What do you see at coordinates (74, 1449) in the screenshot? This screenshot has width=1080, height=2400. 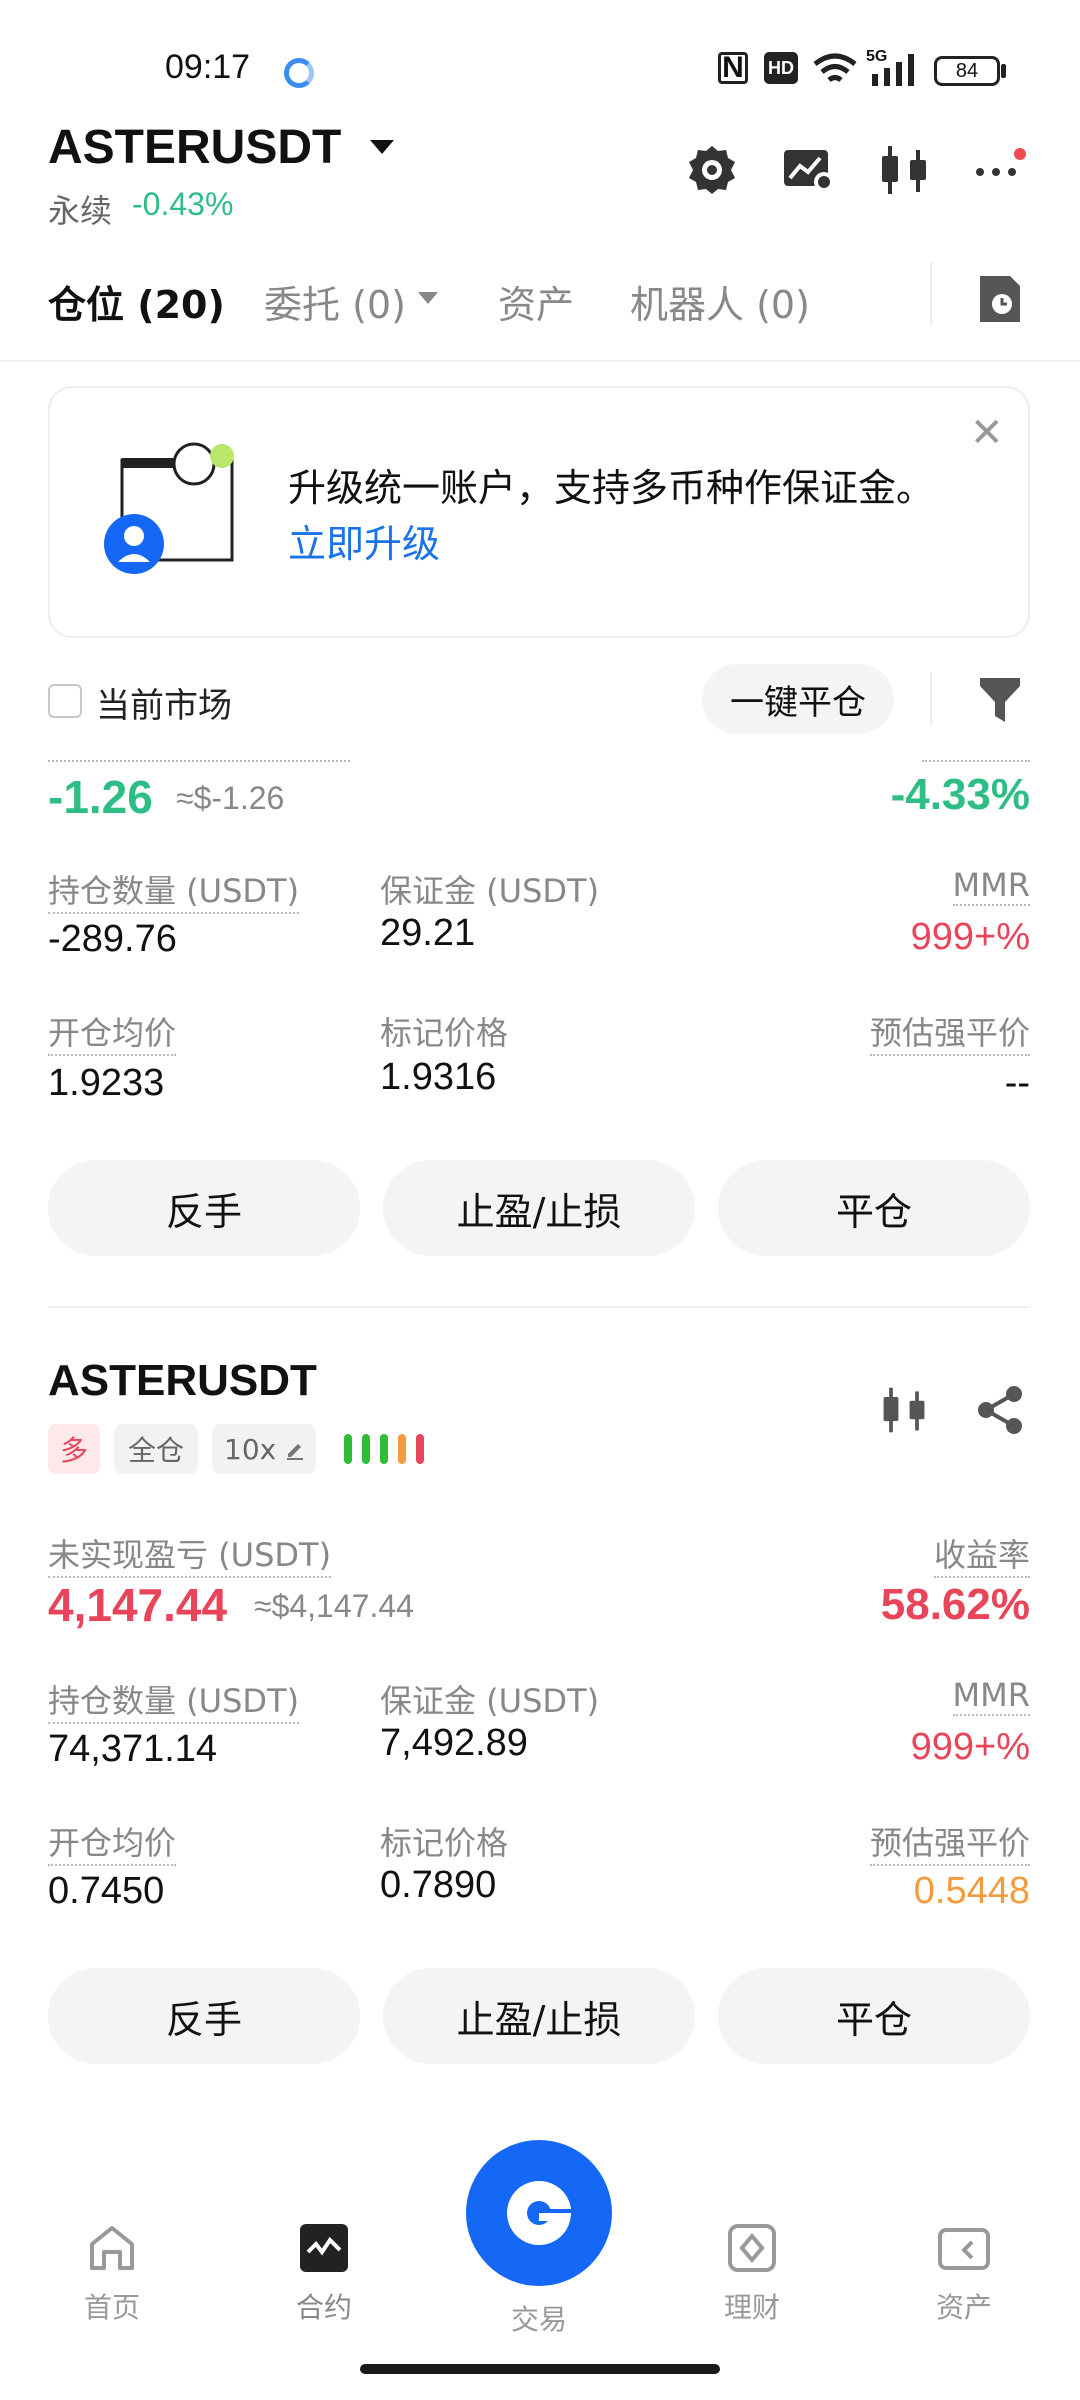 I see `side-tag: 多` at bounding box center [74, 1449].